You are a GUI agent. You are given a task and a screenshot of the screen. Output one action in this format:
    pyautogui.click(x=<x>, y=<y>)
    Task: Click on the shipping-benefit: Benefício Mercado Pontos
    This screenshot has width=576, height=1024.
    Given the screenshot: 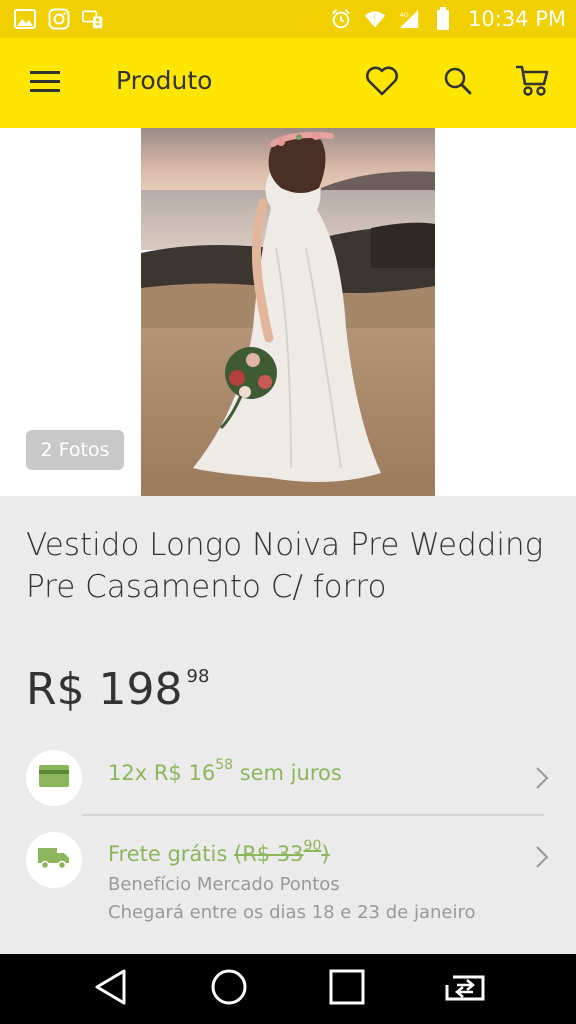 What is the action you would take?
    pyautogui.click(x=224, y=884)
    